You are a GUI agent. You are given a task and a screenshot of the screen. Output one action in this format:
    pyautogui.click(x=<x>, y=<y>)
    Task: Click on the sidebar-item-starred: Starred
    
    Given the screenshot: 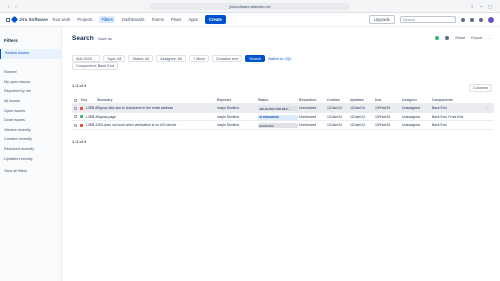 What is the action you would take?
    pyautogui.click(x=30, y=73)
    